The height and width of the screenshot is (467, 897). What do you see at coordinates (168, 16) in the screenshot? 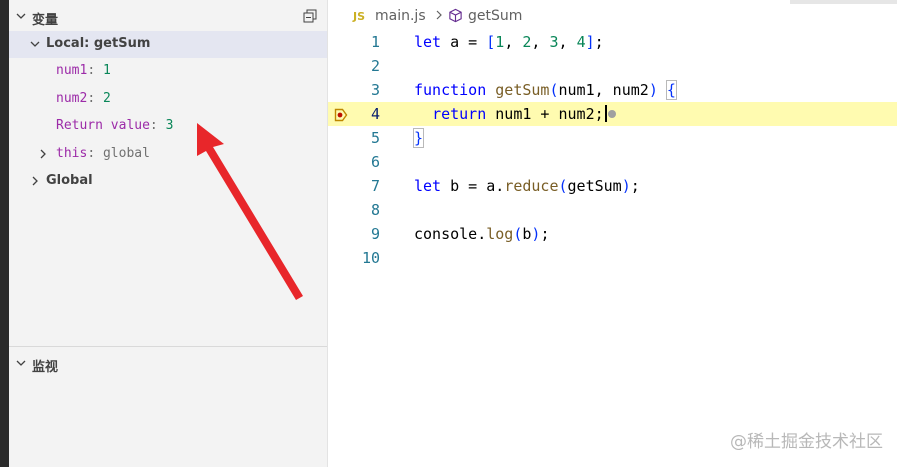
I see `variables-section-header: 变量` at bounding box center [168, 16].